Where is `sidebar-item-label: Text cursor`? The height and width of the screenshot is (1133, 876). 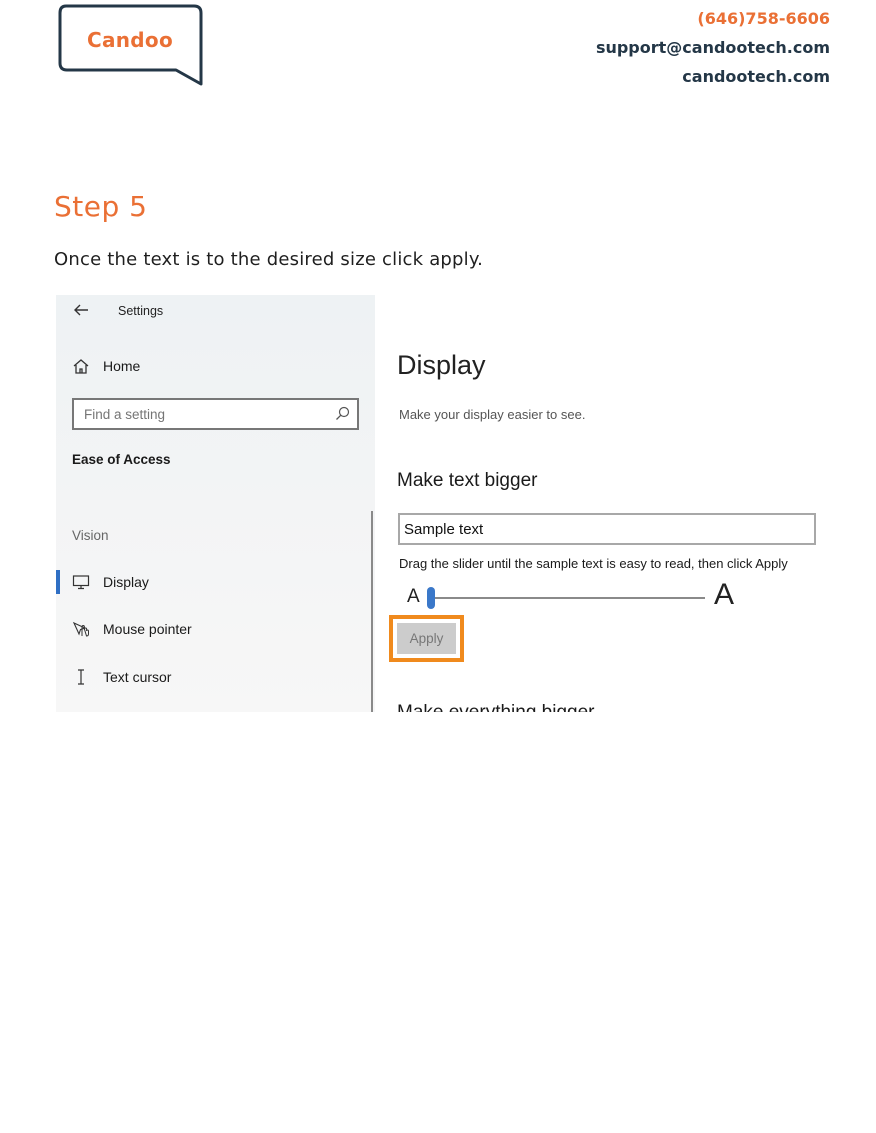
sidebar-item-label: Text cursor is located at coordinates (137, 677).